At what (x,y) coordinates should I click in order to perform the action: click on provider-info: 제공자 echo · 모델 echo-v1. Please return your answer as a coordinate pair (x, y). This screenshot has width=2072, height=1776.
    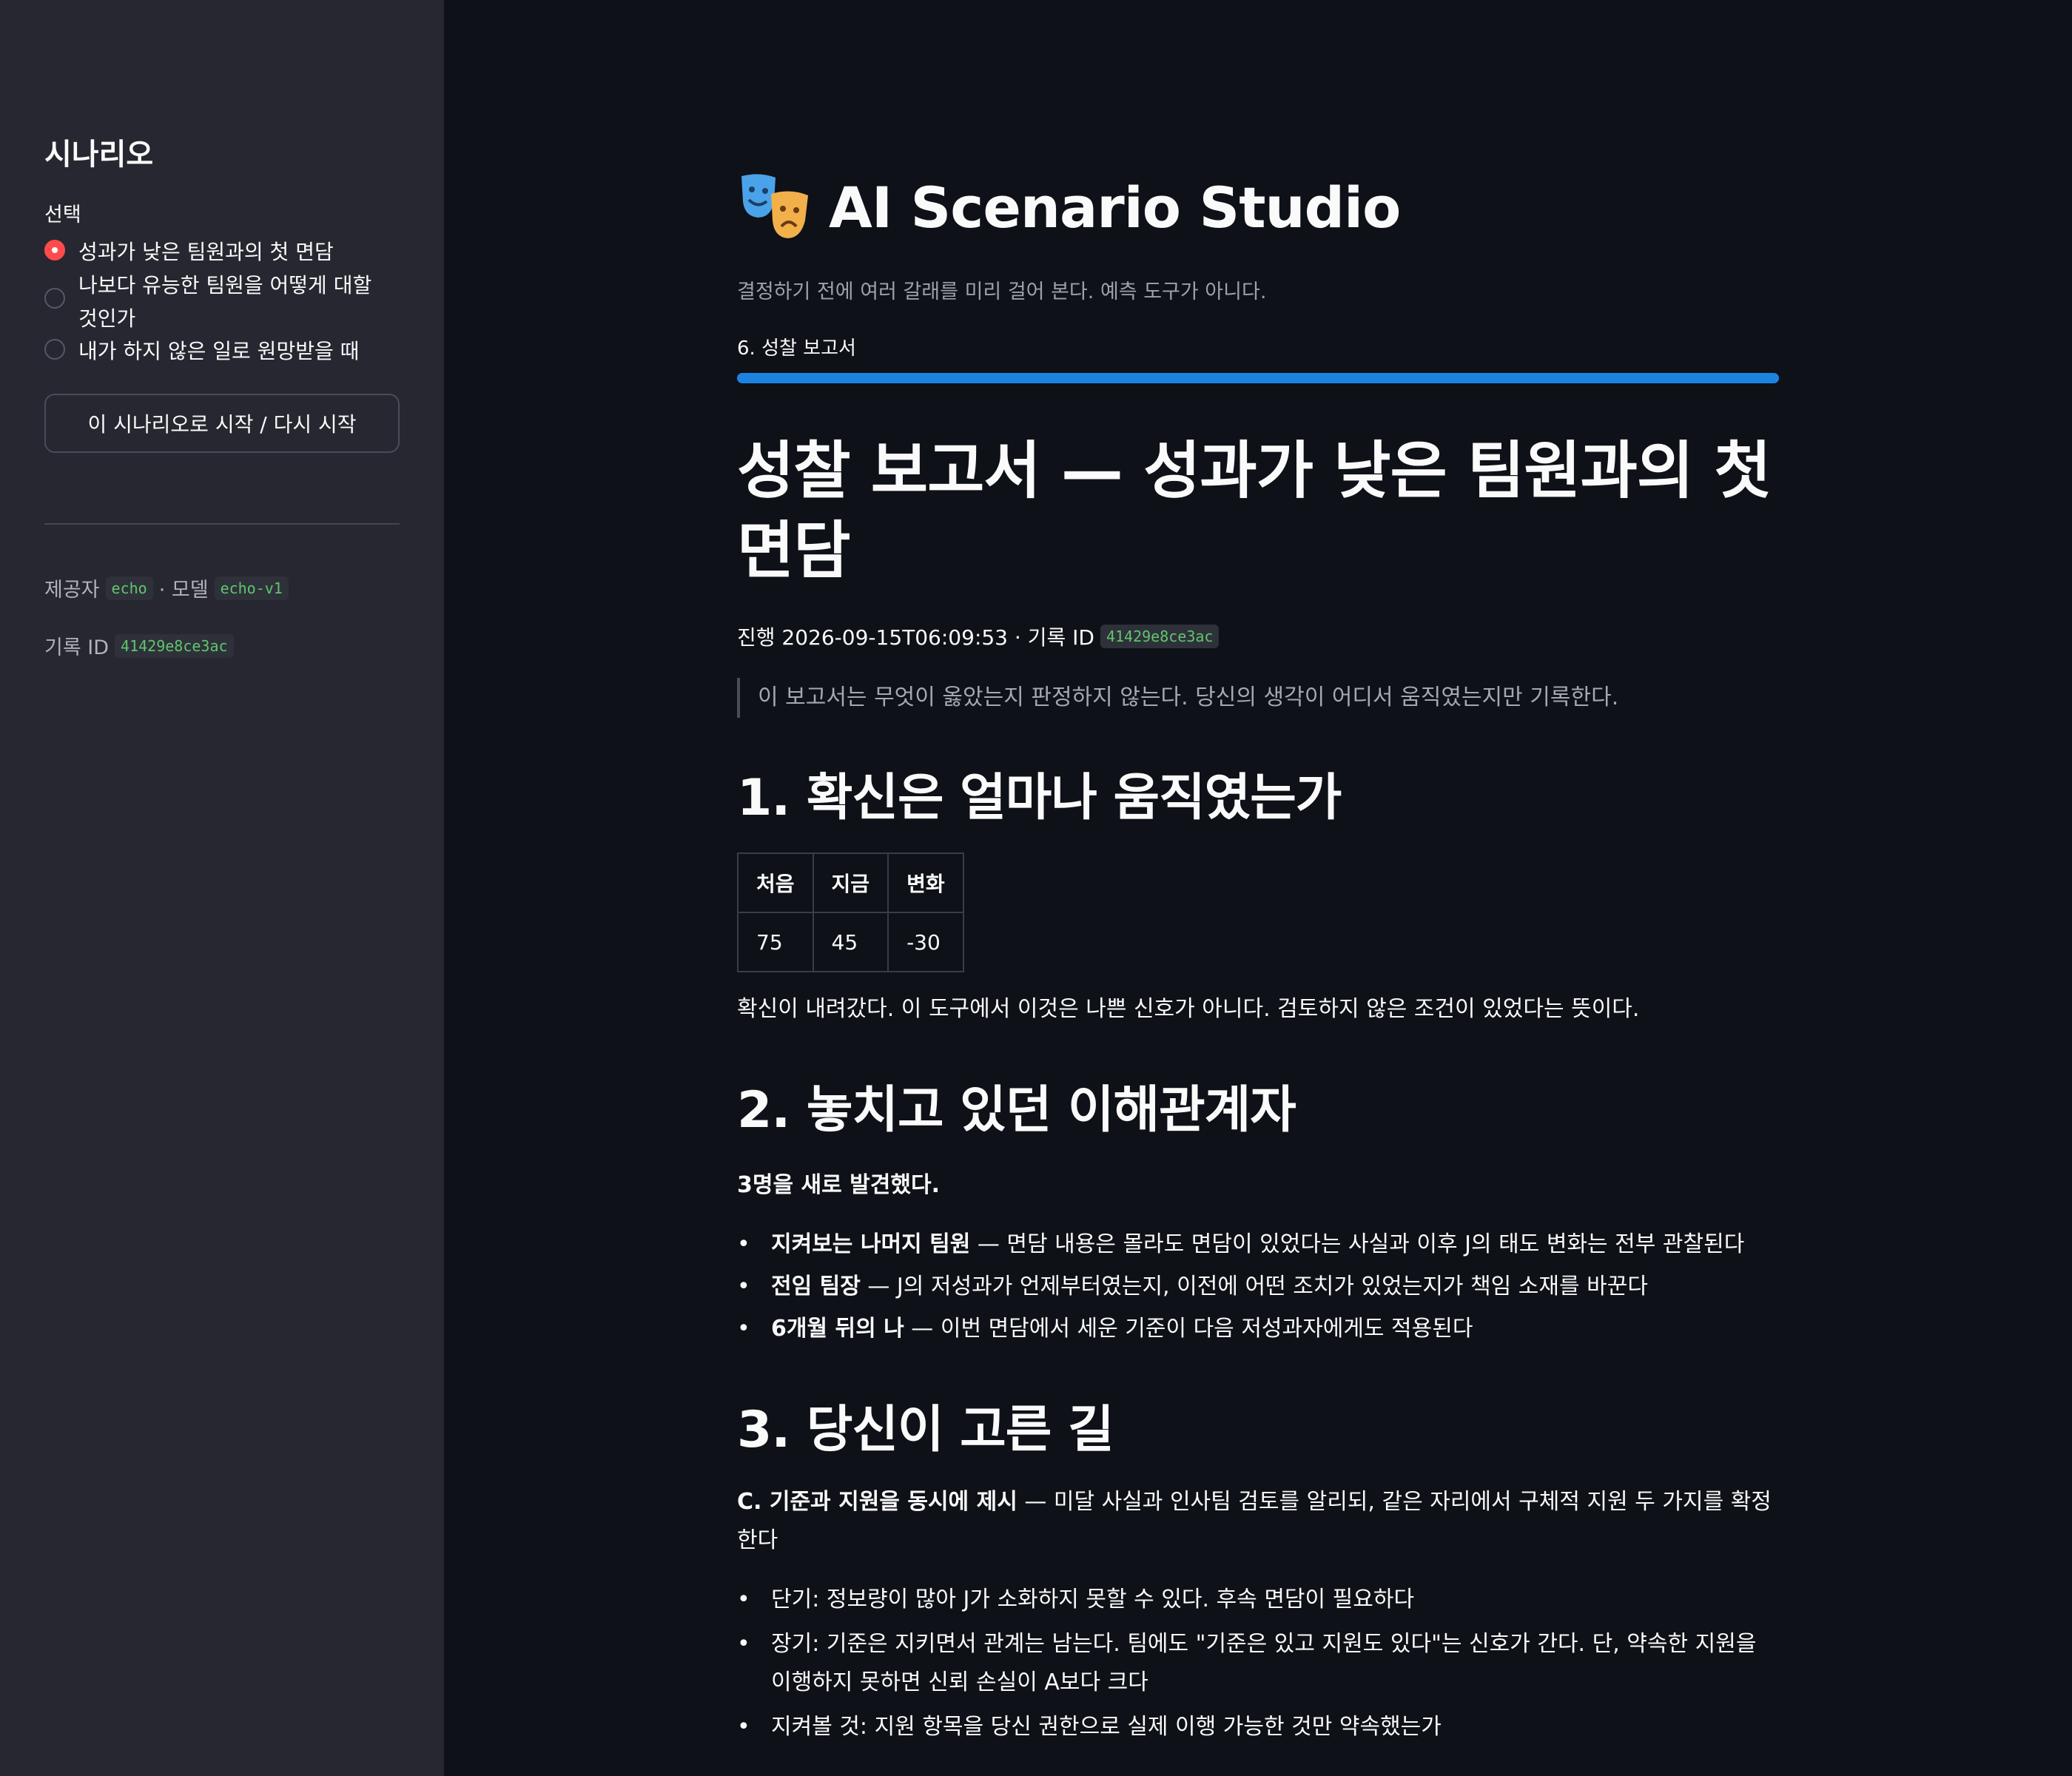
    Looking at the image, I should click on (169, 588).